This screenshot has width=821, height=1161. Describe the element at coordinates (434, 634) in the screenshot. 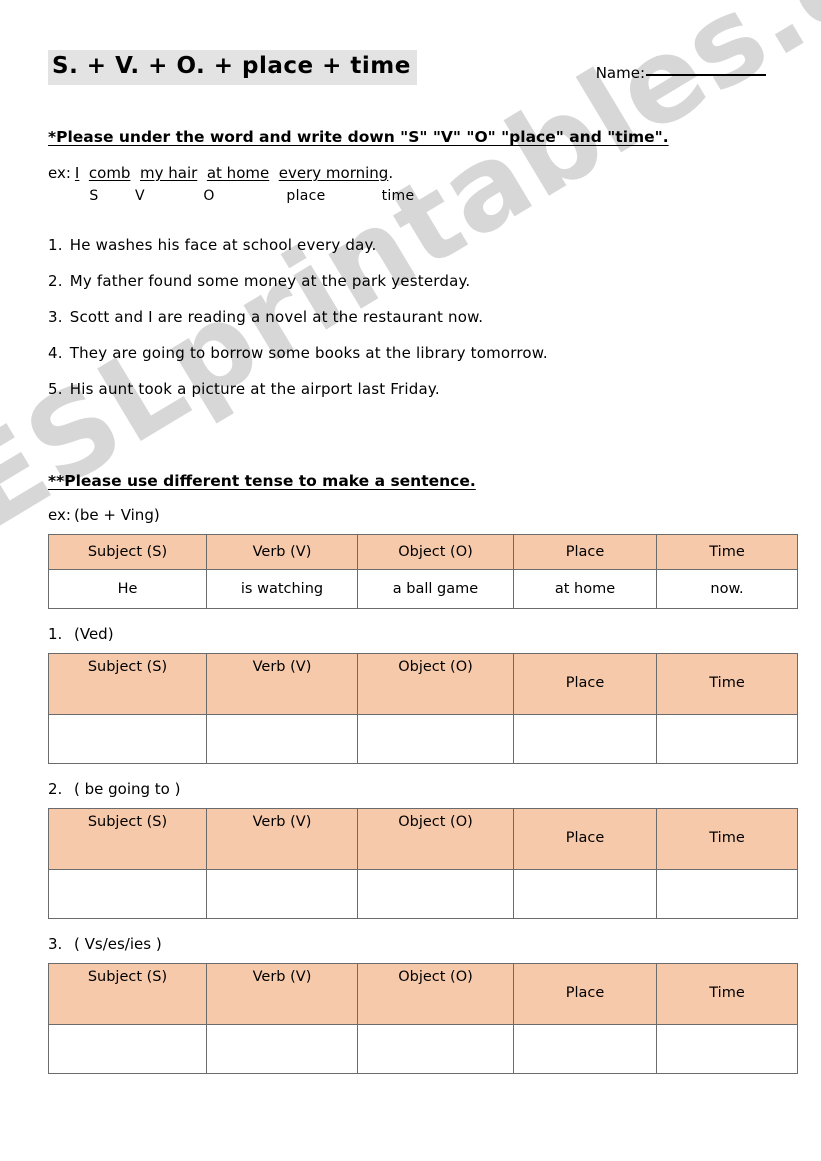

I see `tense-label-1: 1. (Ved)` at that location.